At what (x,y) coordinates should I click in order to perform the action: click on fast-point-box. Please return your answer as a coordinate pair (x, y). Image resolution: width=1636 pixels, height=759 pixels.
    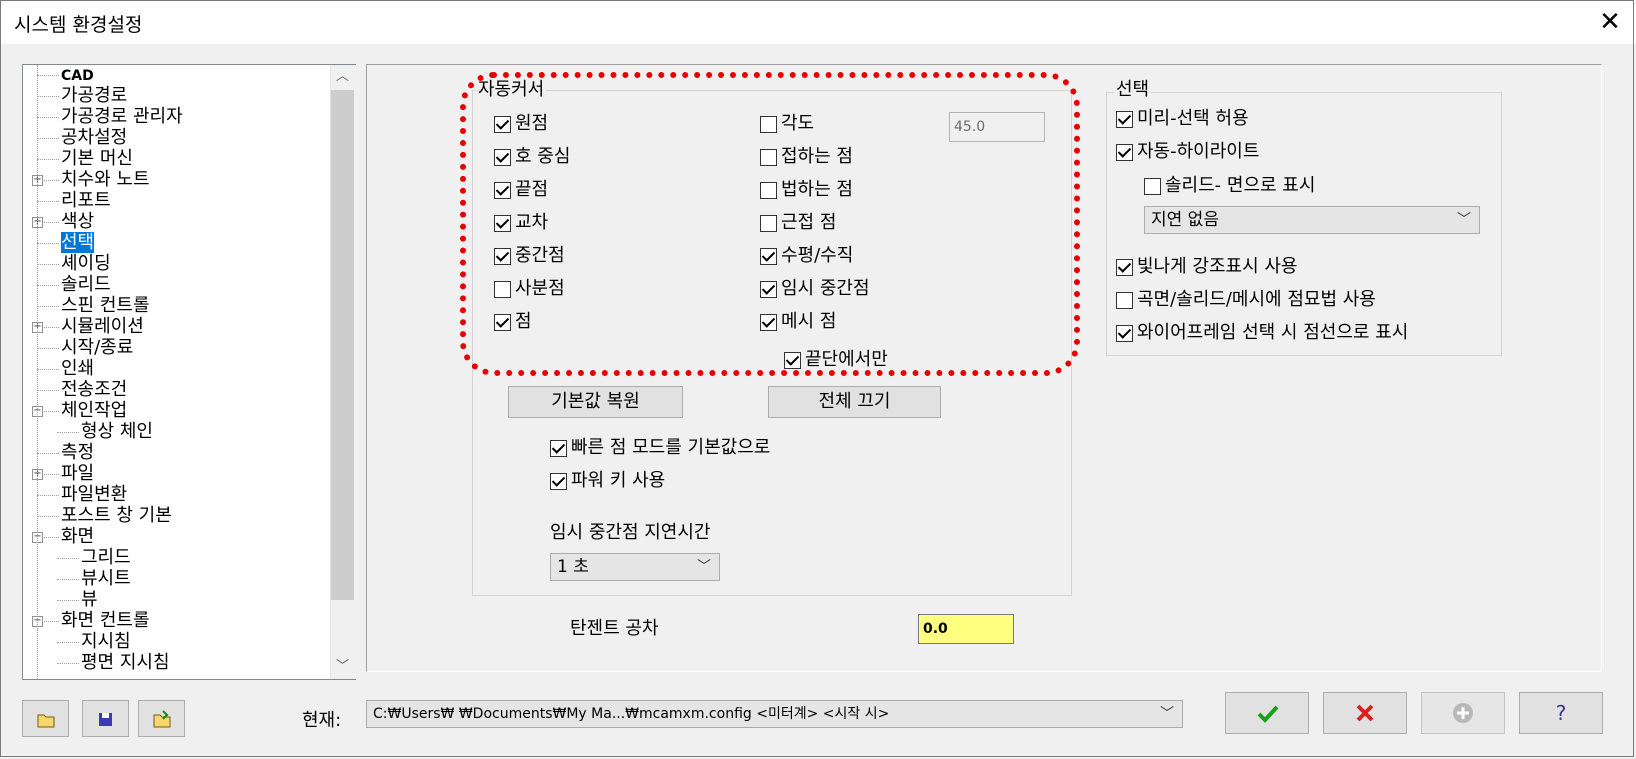
    Looking at the image, I should click on (558, 448).